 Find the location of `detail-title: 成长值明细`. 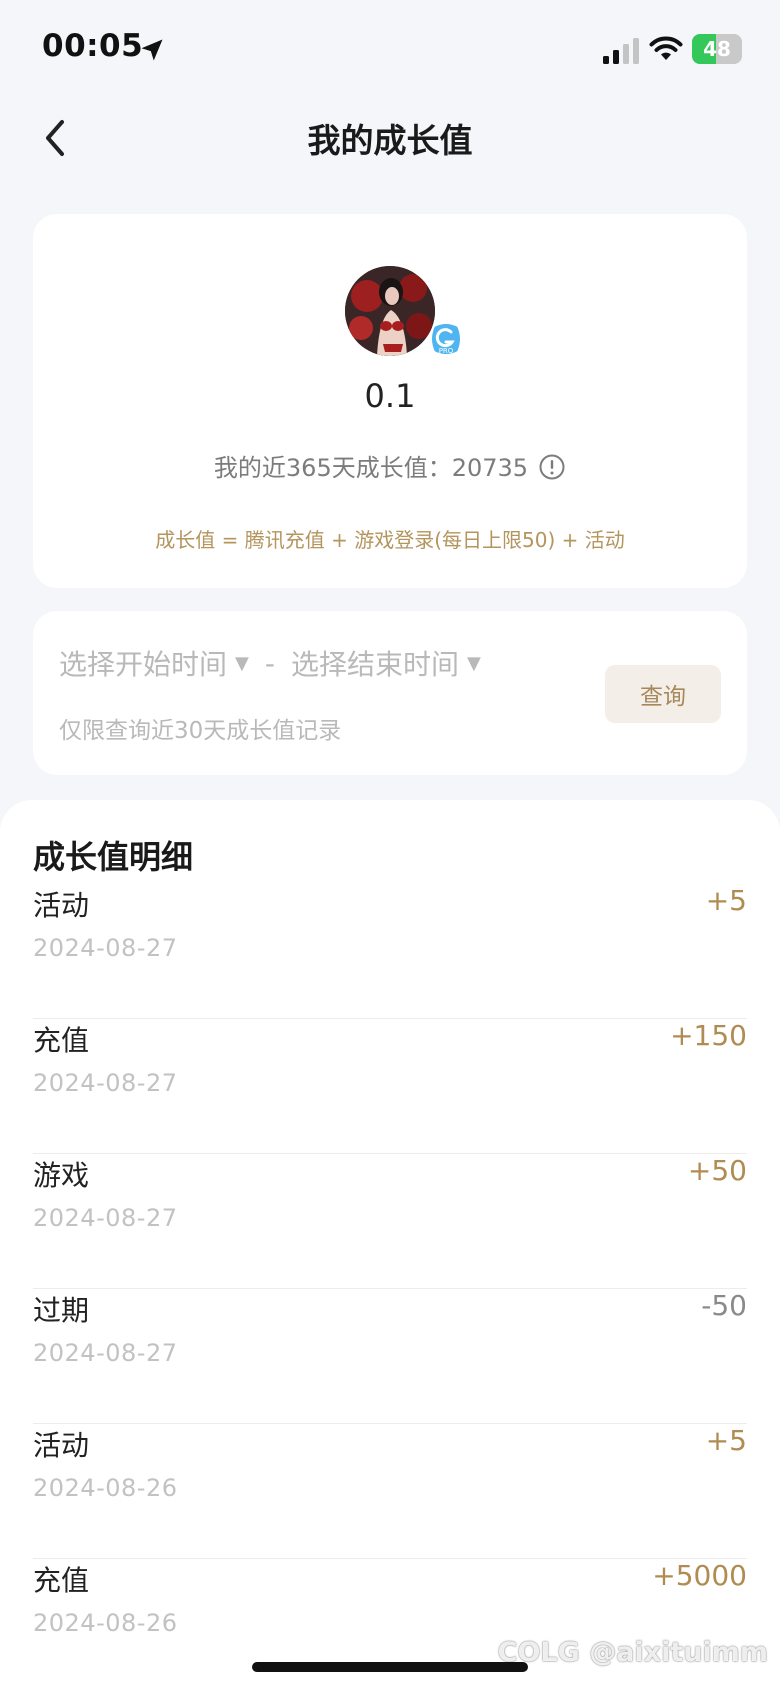

detail-title: 成长值明细 is located at coordinates (113, 857).